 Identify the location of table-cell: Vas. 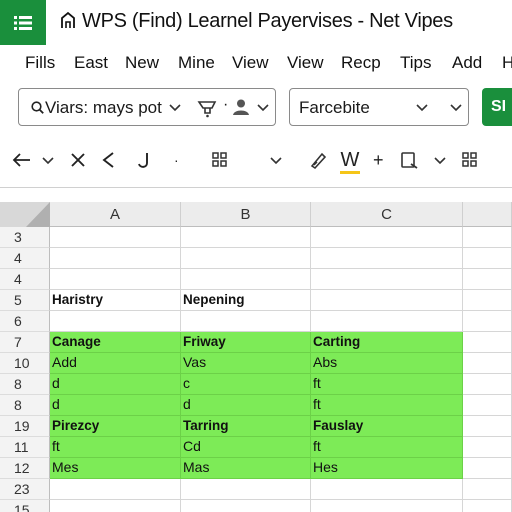
(246, 363).